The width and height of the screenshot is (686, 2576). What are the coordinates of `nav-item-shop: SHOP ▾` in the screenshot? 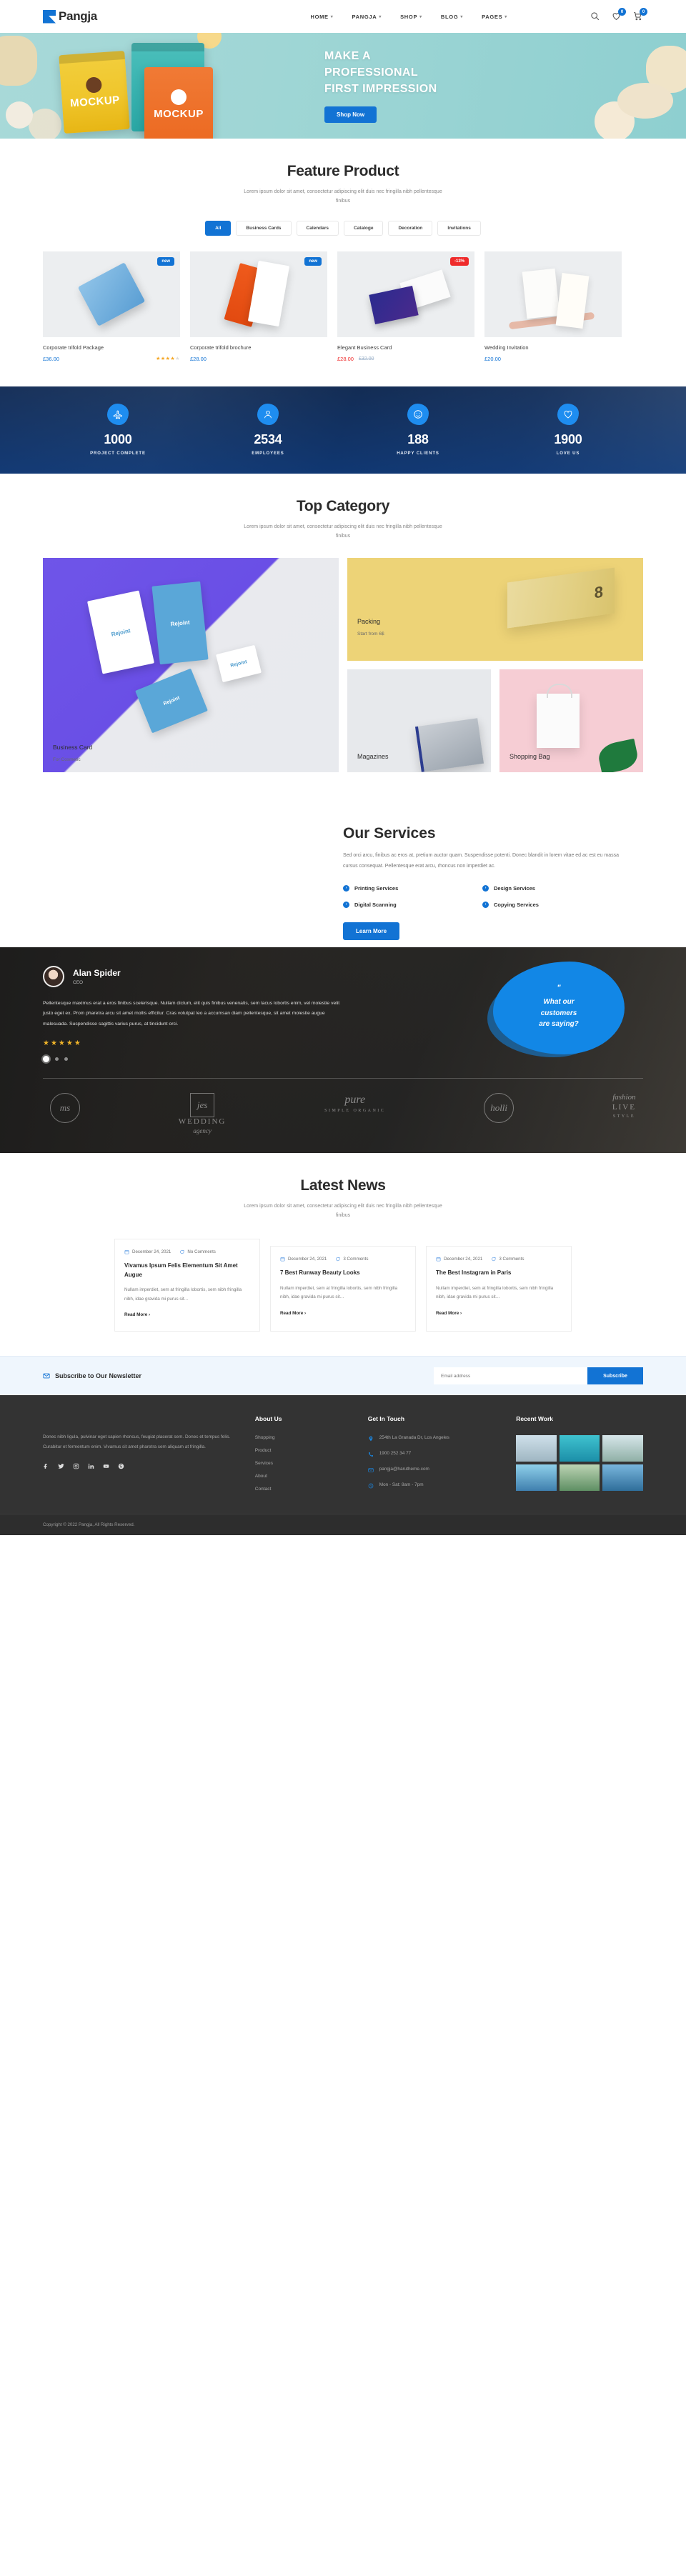 It's located at (411, 17).